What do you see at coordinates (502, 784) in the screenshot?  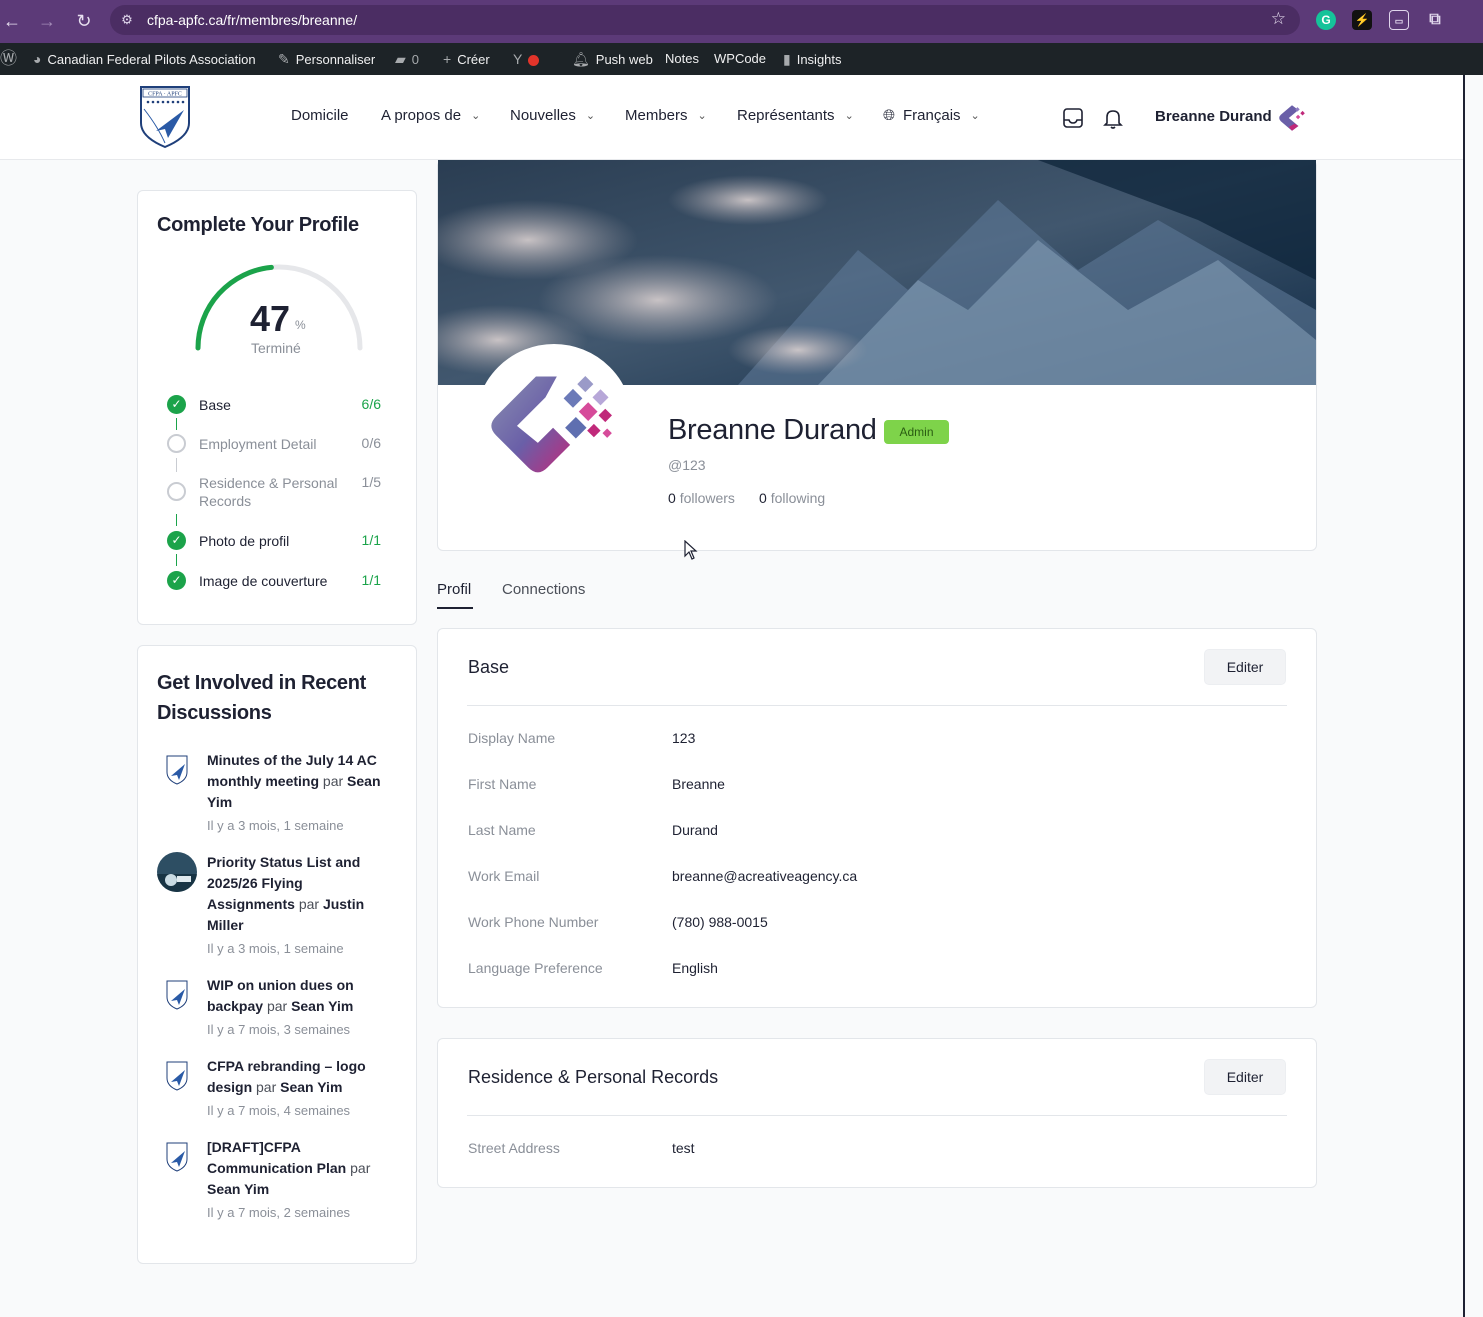 I see `field-label: First Name` at bounding box center [502, 784].